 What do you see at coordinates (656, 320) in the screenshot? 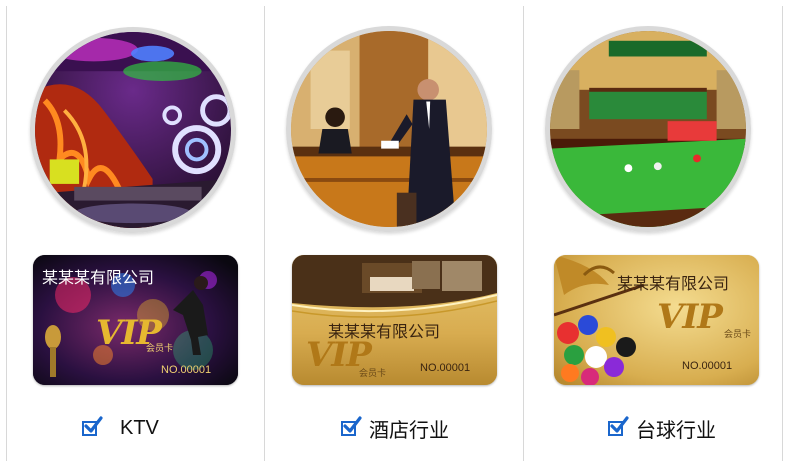
I see `billiards-vip-card: 某某某有限公司 VIP 会员卡 NO.00001` at bounding box center [656, 320].